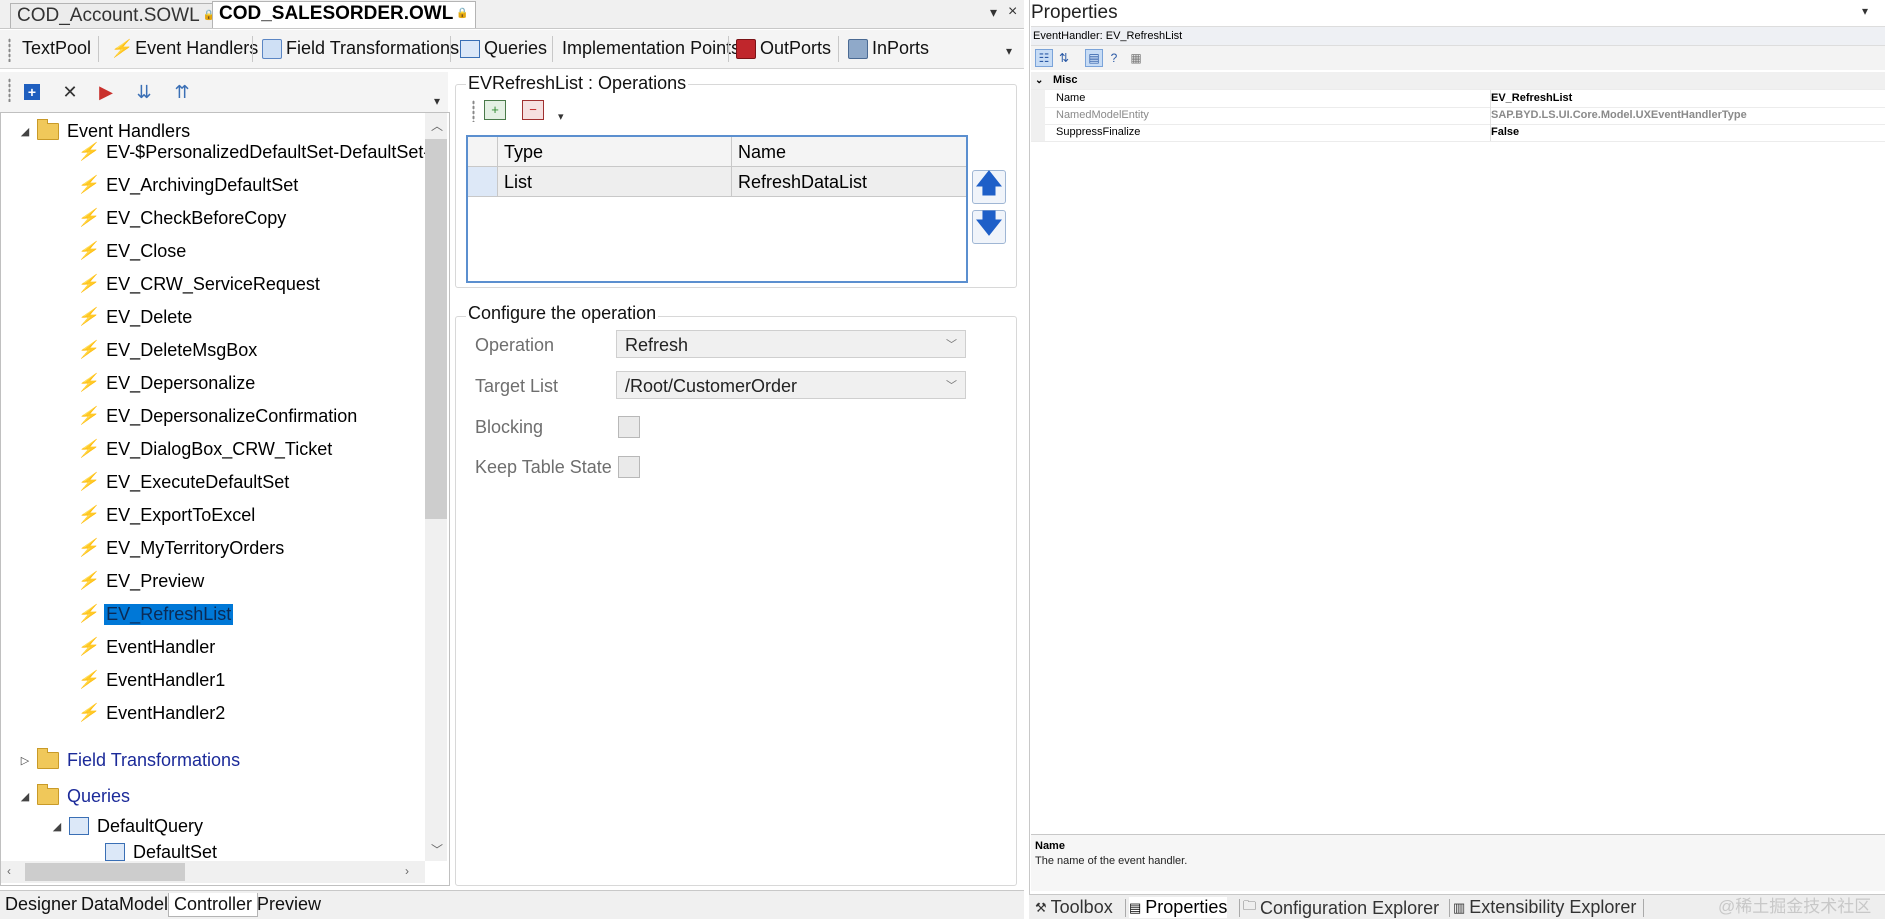 This screenshot has height=919, width=1885. I want to click on column-header-type: Type, so click(615, 152).